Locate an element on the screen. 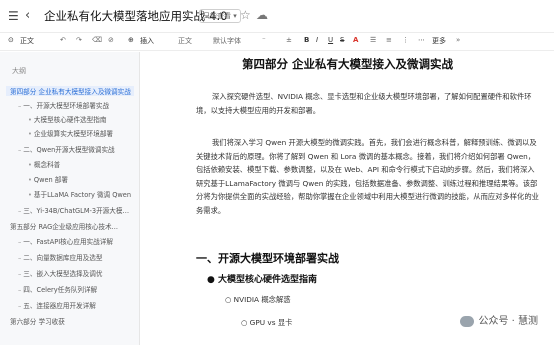 This screenshot has height=345, width=554. outline-item: – 一、开源大模型环境部署实战 is located at coordinates (76, 105).